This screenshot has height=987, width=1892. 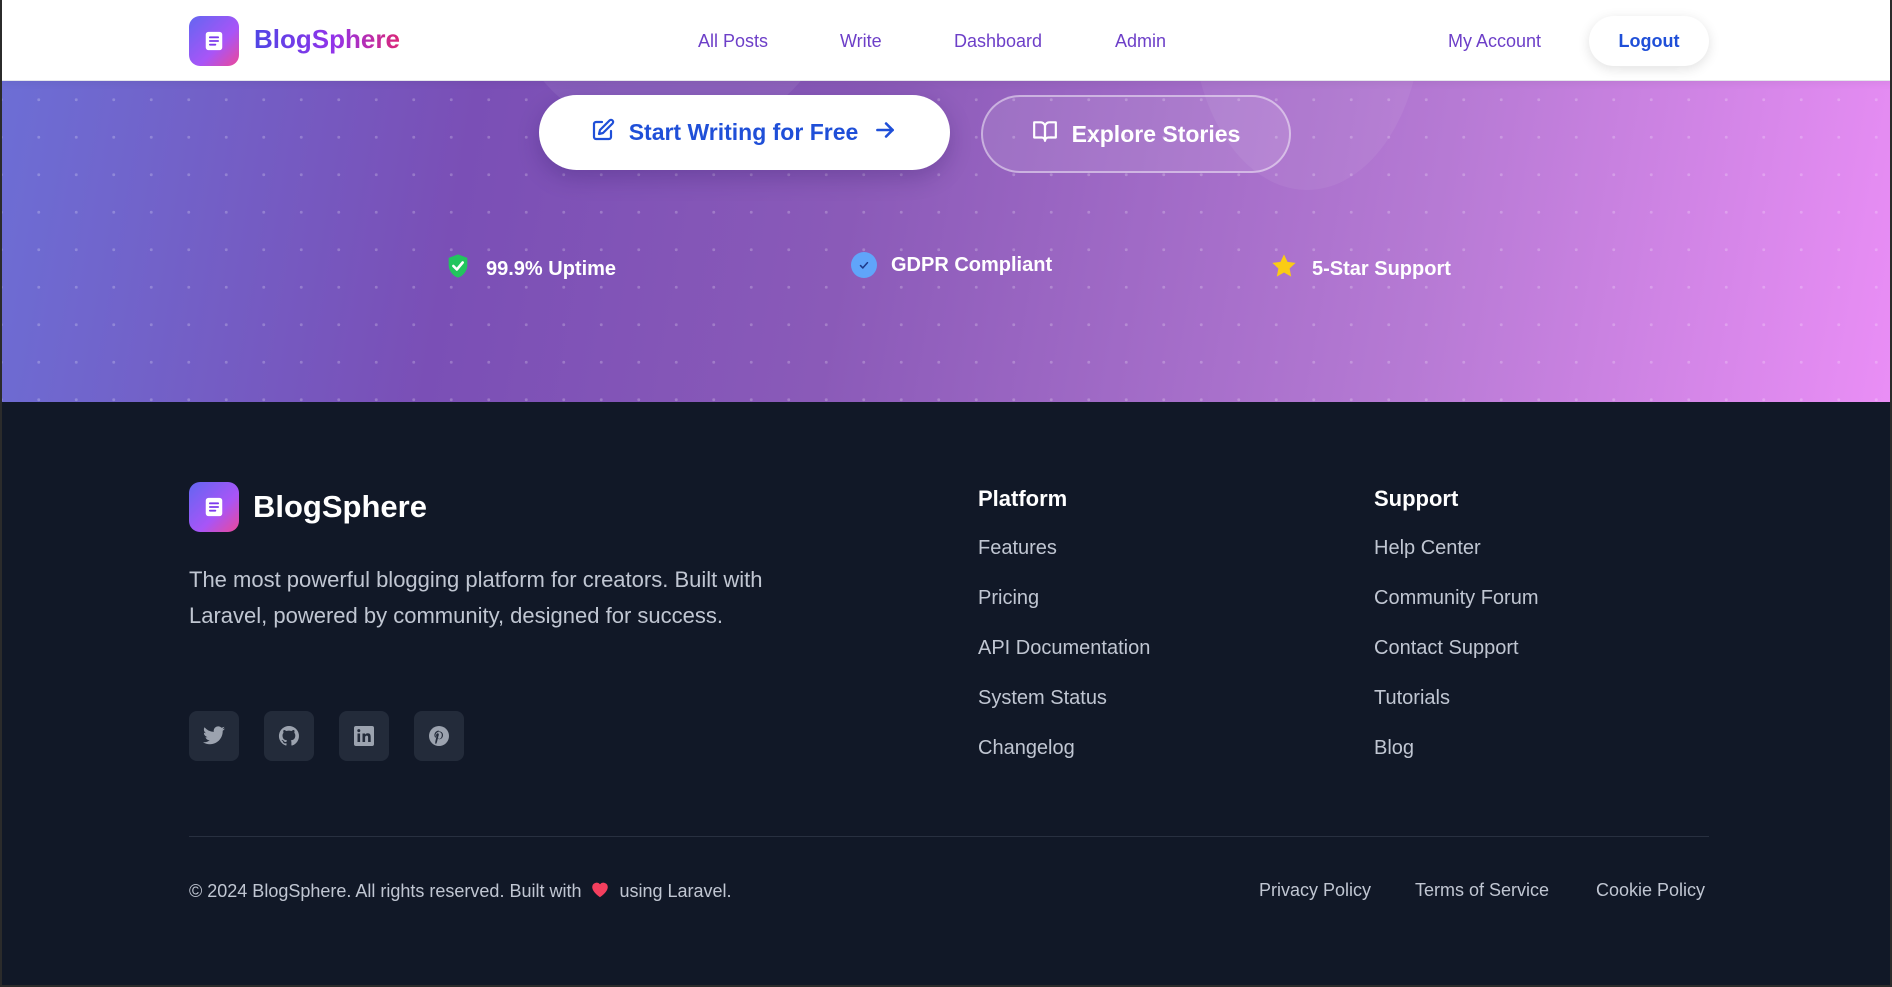 What do you see at coordinates (214, 736) in the screenshot?
I see `twitter-icon` at bounding box center [214, 736].